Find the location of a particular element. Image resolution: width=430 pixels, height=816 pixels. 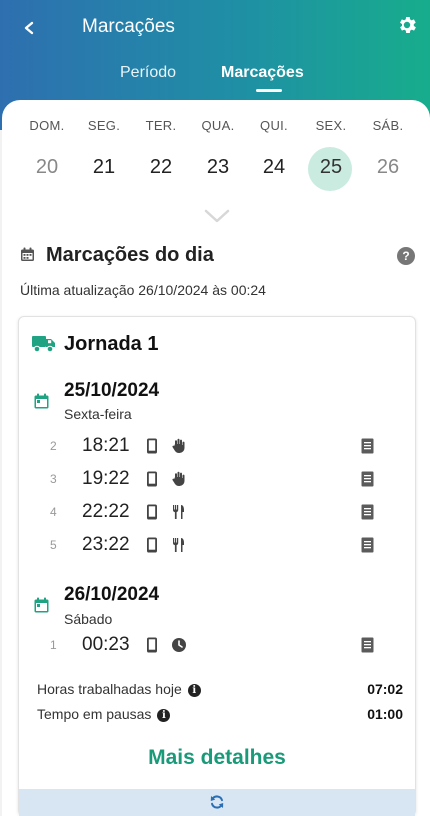

row-index: 5 is located at coordinates (53, 545).